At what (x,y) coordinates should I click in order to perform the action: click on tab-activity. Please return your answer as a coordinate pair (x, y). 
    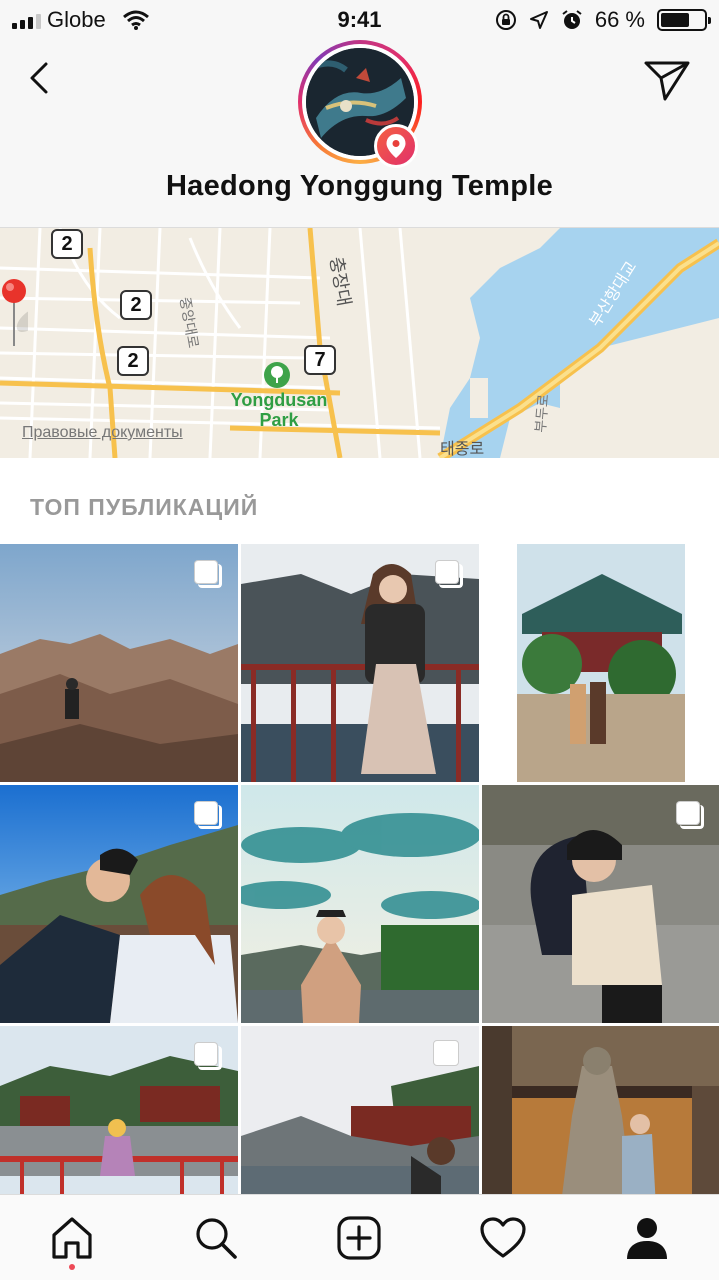
    Looking at the image, I should click on (503, 1237).